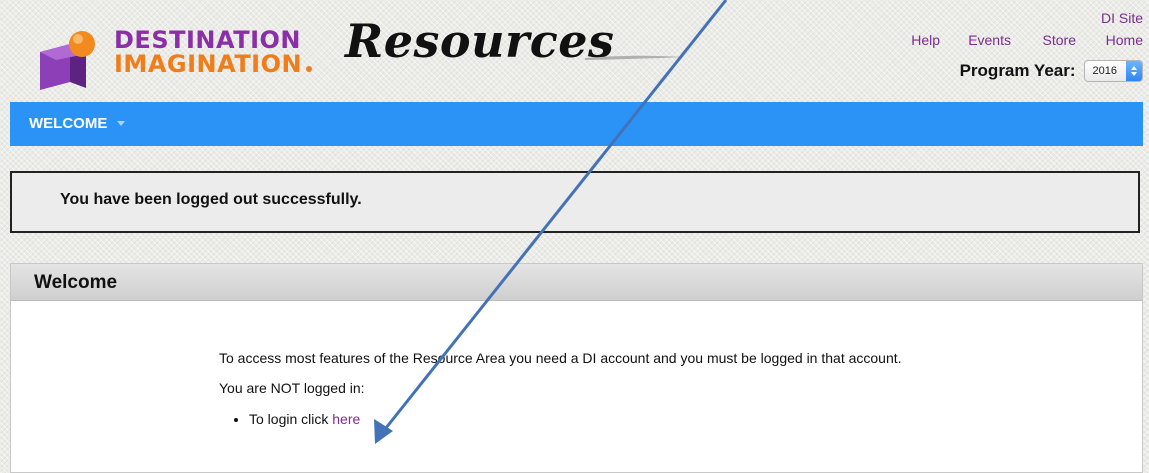  Describe the element at coordinates (289, 419) in the screenshot. I see `login-instruction-text: To login click` at that location.